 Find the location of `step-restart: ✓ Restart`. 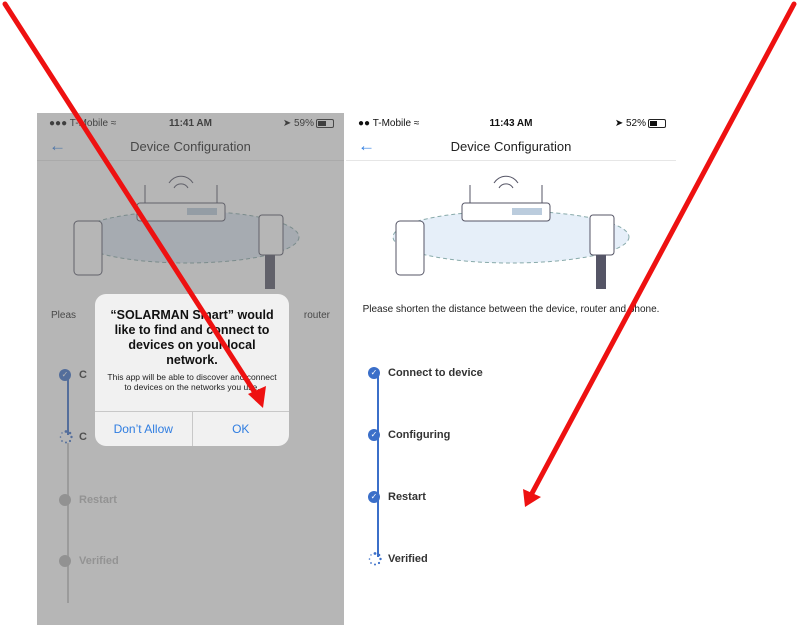

step-restart: ✓ Restart is located at coordinates (397, 497).